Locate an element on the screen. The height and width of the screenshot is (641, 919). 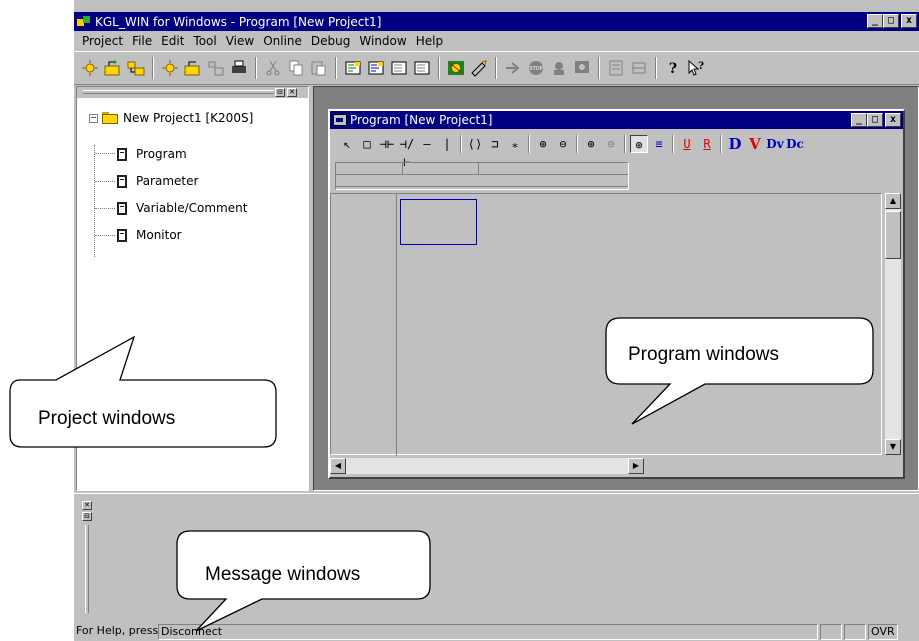
tree-connector is located at coordinates (105, 208).